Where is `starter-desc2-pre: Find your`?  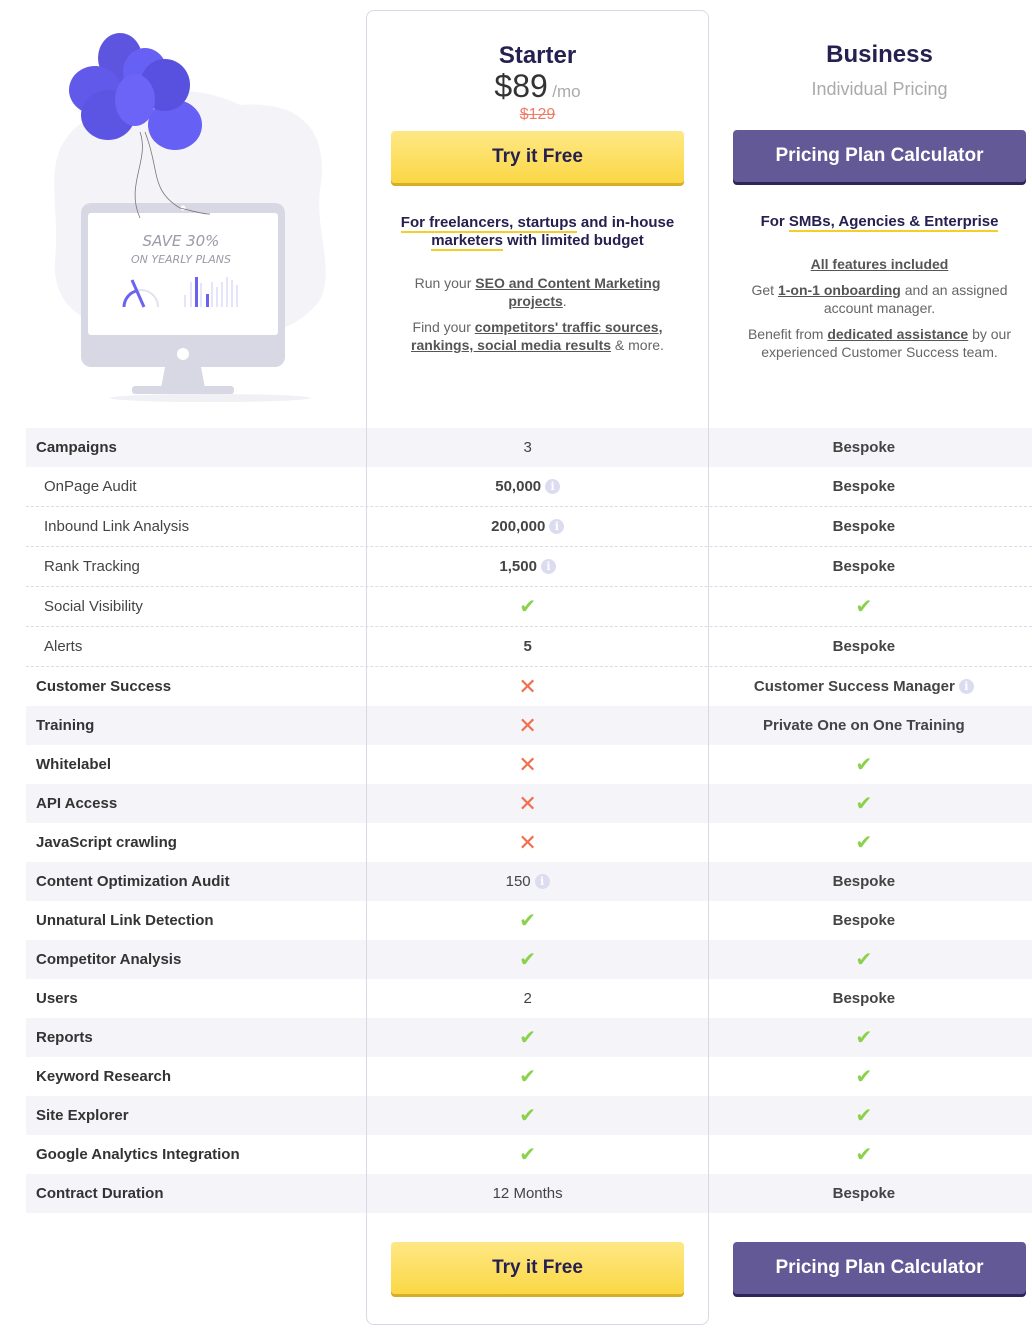 starter-desc2-pre: Find your is located at coordinates (443, 327).